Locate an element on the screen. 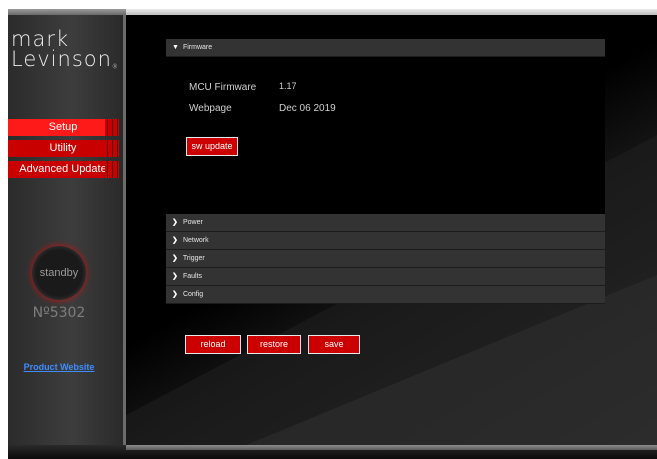  logo-line-2-text: Levinson is located at coordinates (61, 58).